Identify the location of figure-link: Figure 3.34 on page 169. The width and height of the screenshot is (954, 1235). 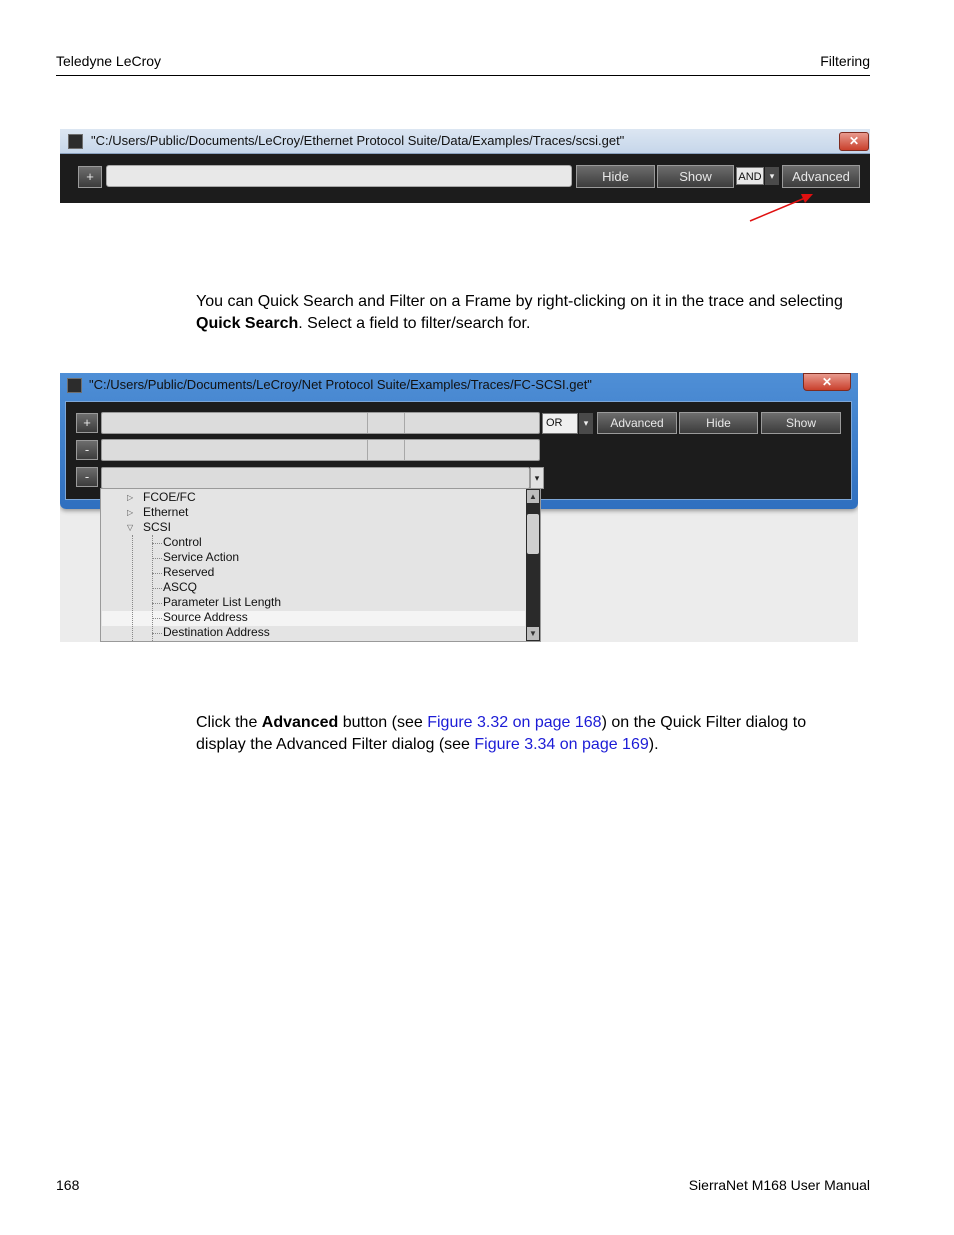
(561, 744).